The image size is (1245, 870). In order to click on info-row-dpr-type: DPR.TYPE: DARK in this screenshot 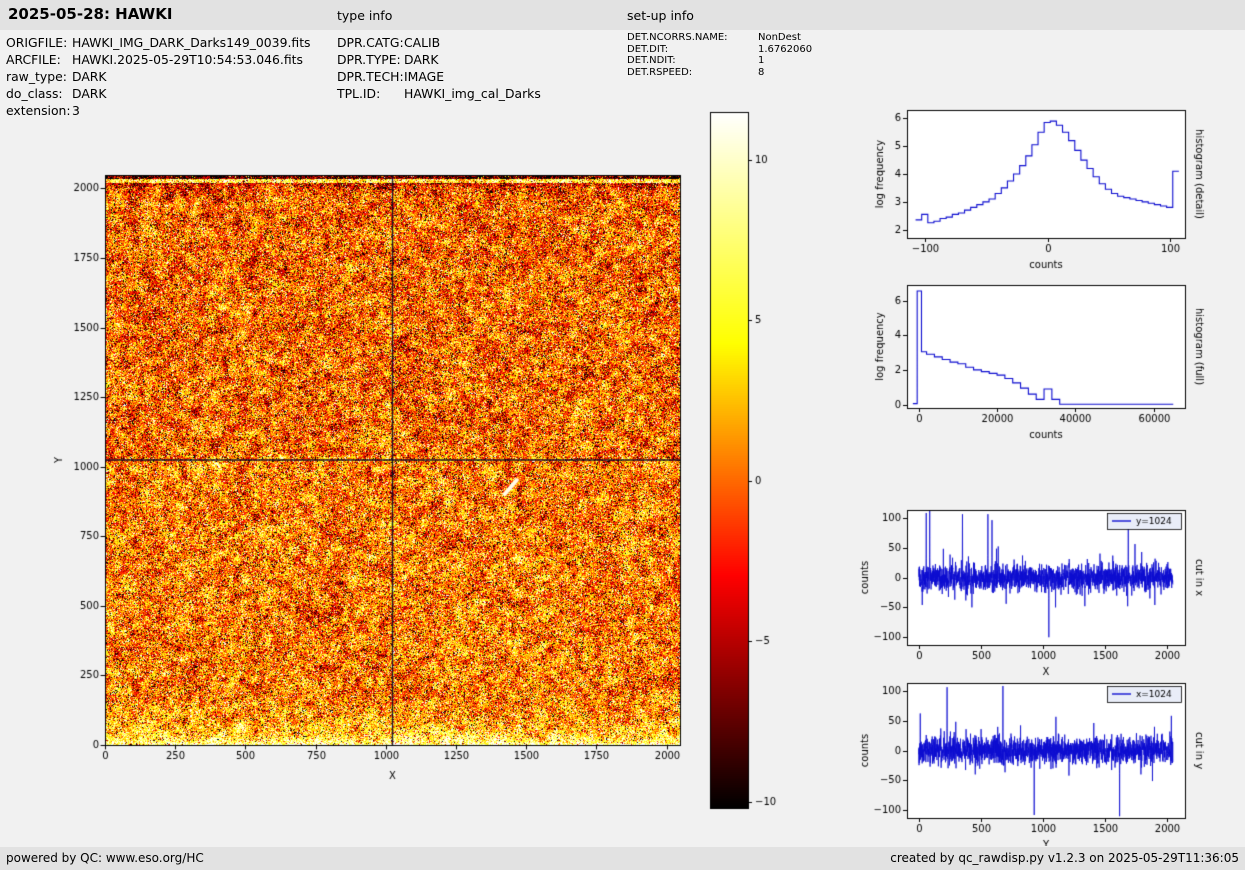, I will do `click(439, 59)`.